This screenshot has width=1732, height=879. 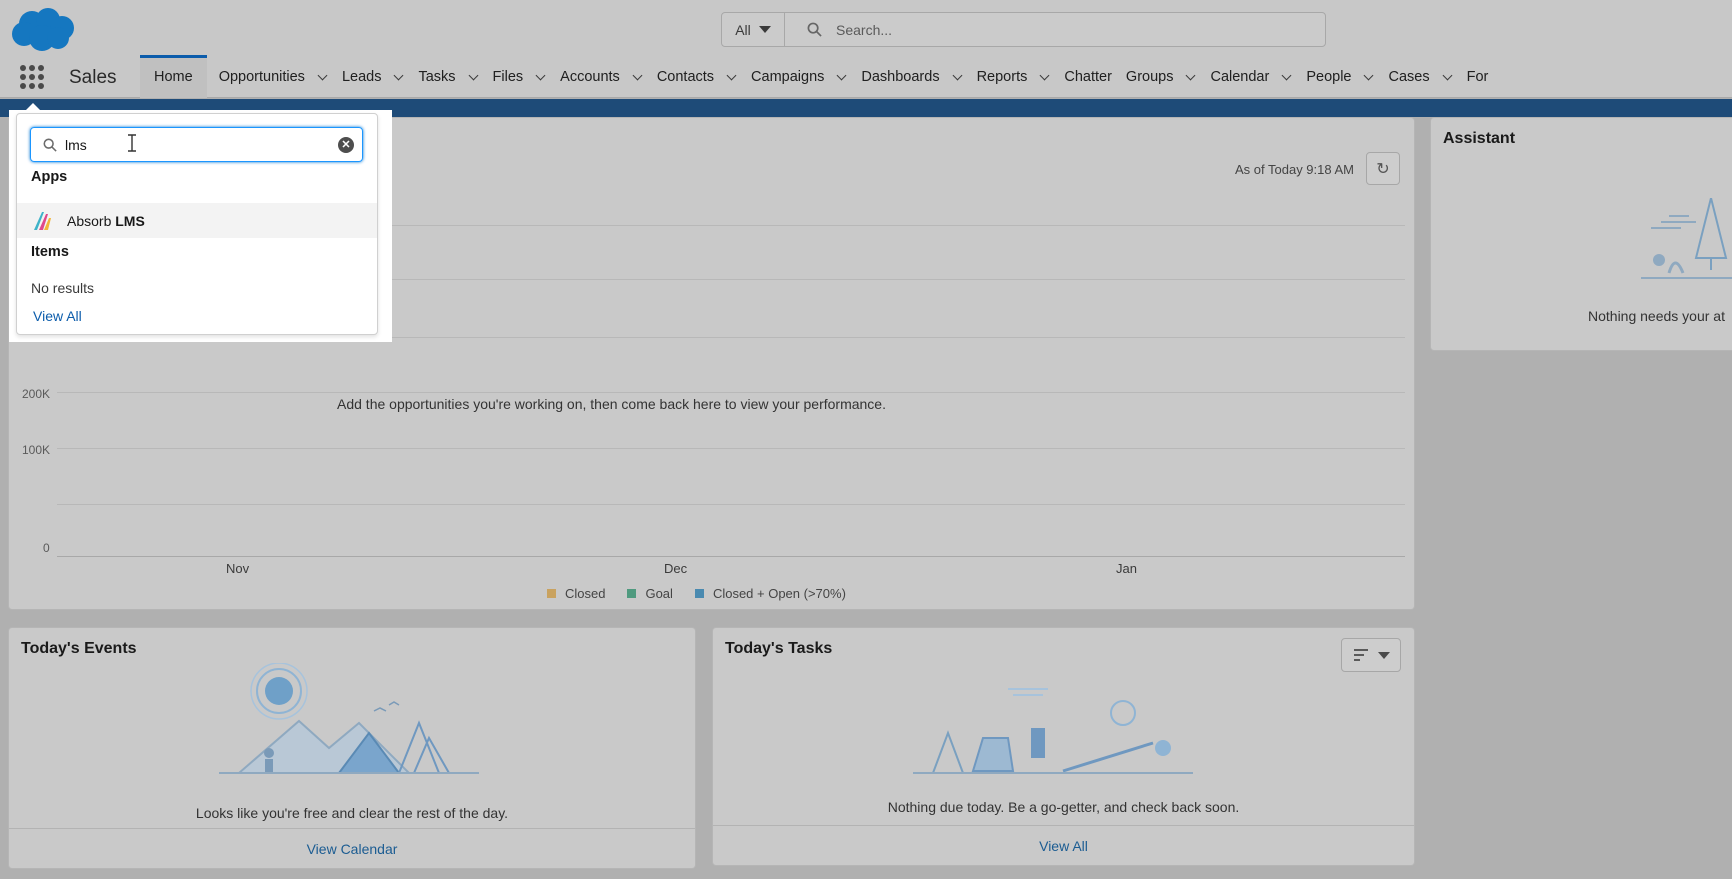 What do you see at coordinates (779, 648) in the screenshot?
I see `tasks-title: Today's Tasks` at bounding box center [779, 648].